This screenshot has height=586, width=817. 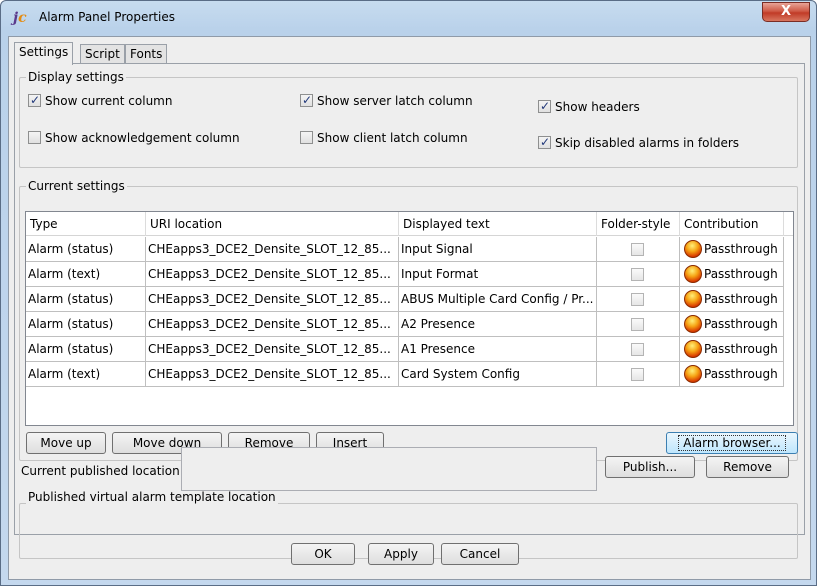 I want to click on tab-fonts: Fonts, so click(x=146, y=54).